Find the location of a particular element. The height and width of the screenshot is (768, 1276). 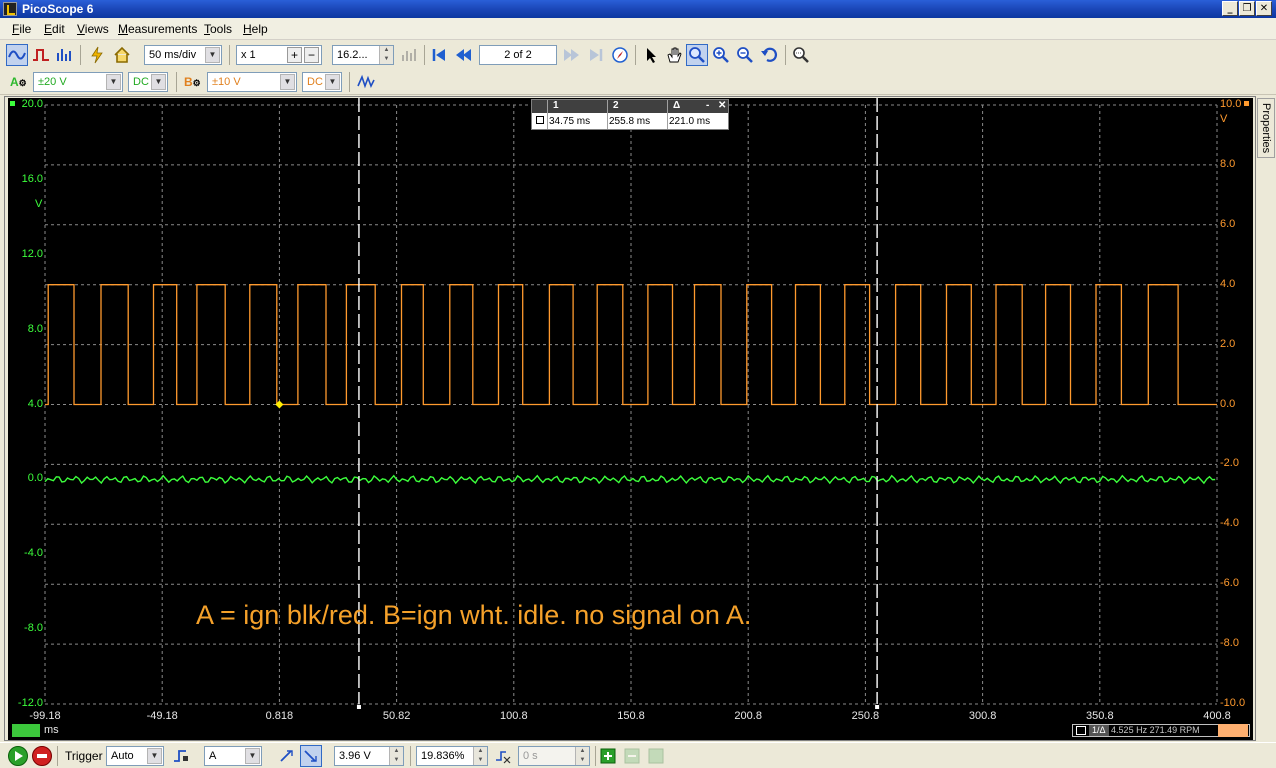

ruler-checkbox is located at coordinates (540, 120).